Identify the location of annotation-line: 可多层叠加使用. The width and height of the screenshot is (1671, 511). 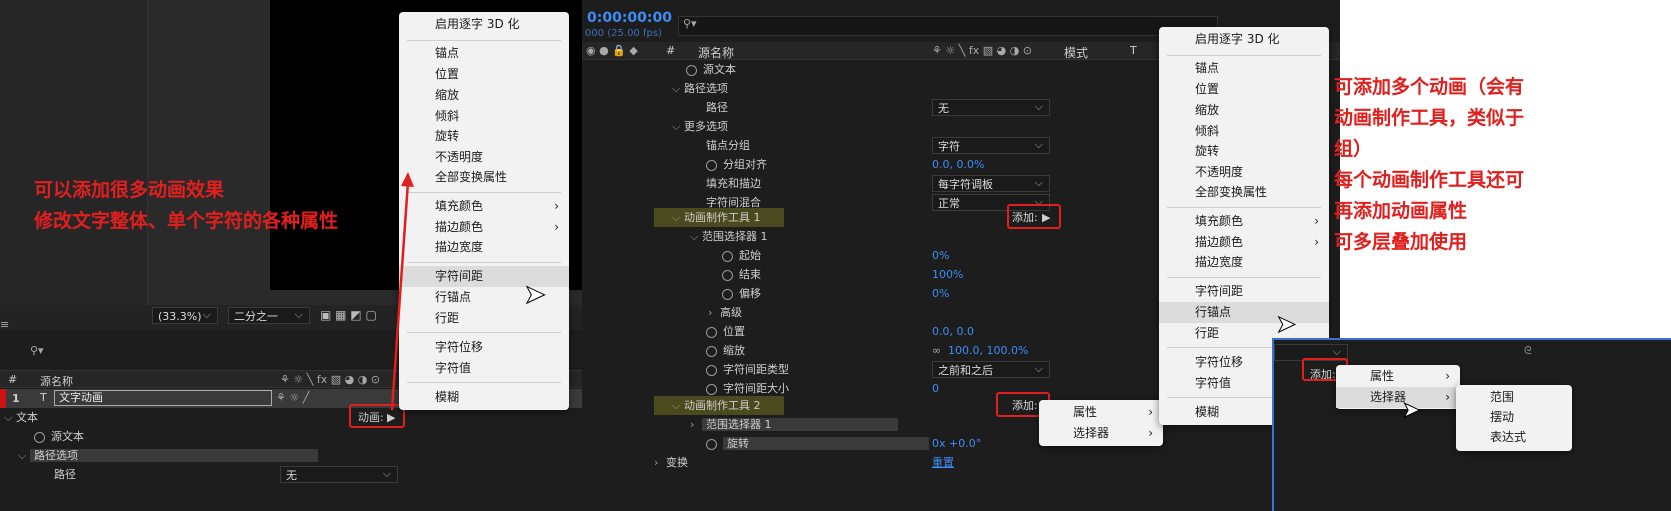
(1401, 242).